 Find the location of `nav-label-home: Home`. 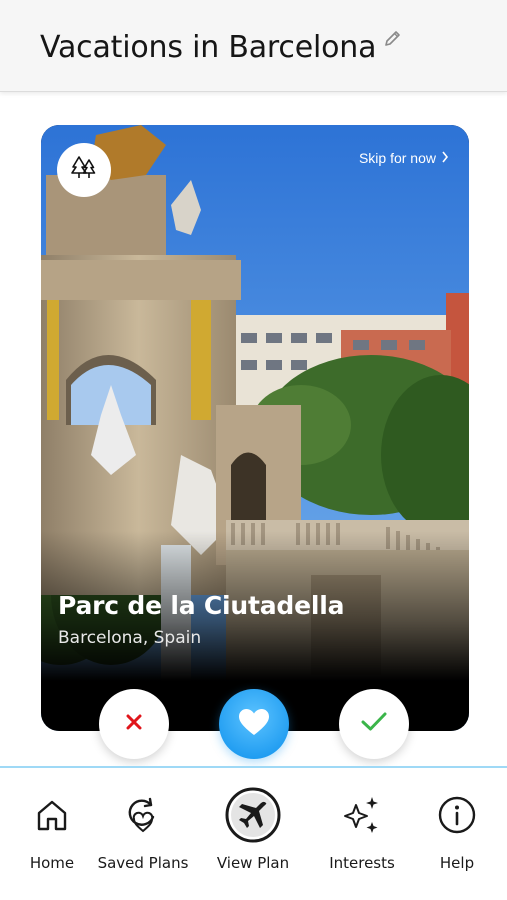

nav-label-home: Home is located at coordinates (52, 863).